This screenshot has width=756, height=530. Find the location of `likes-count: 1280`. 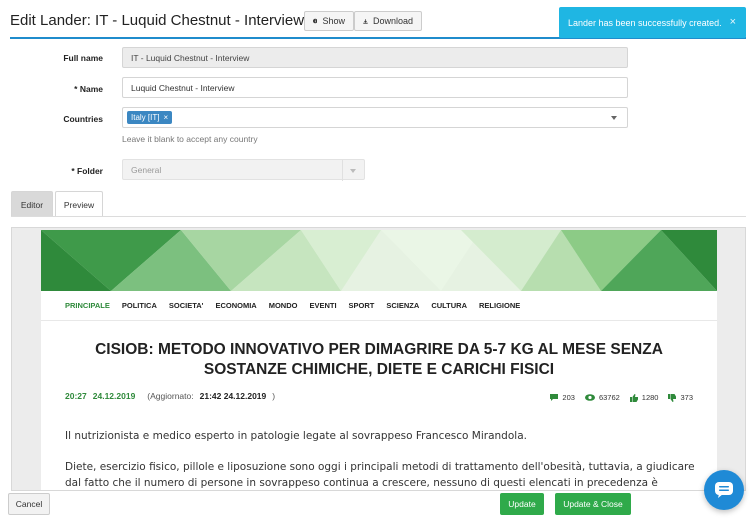

likes-count: 1280 is located at coordinates (650, 397).